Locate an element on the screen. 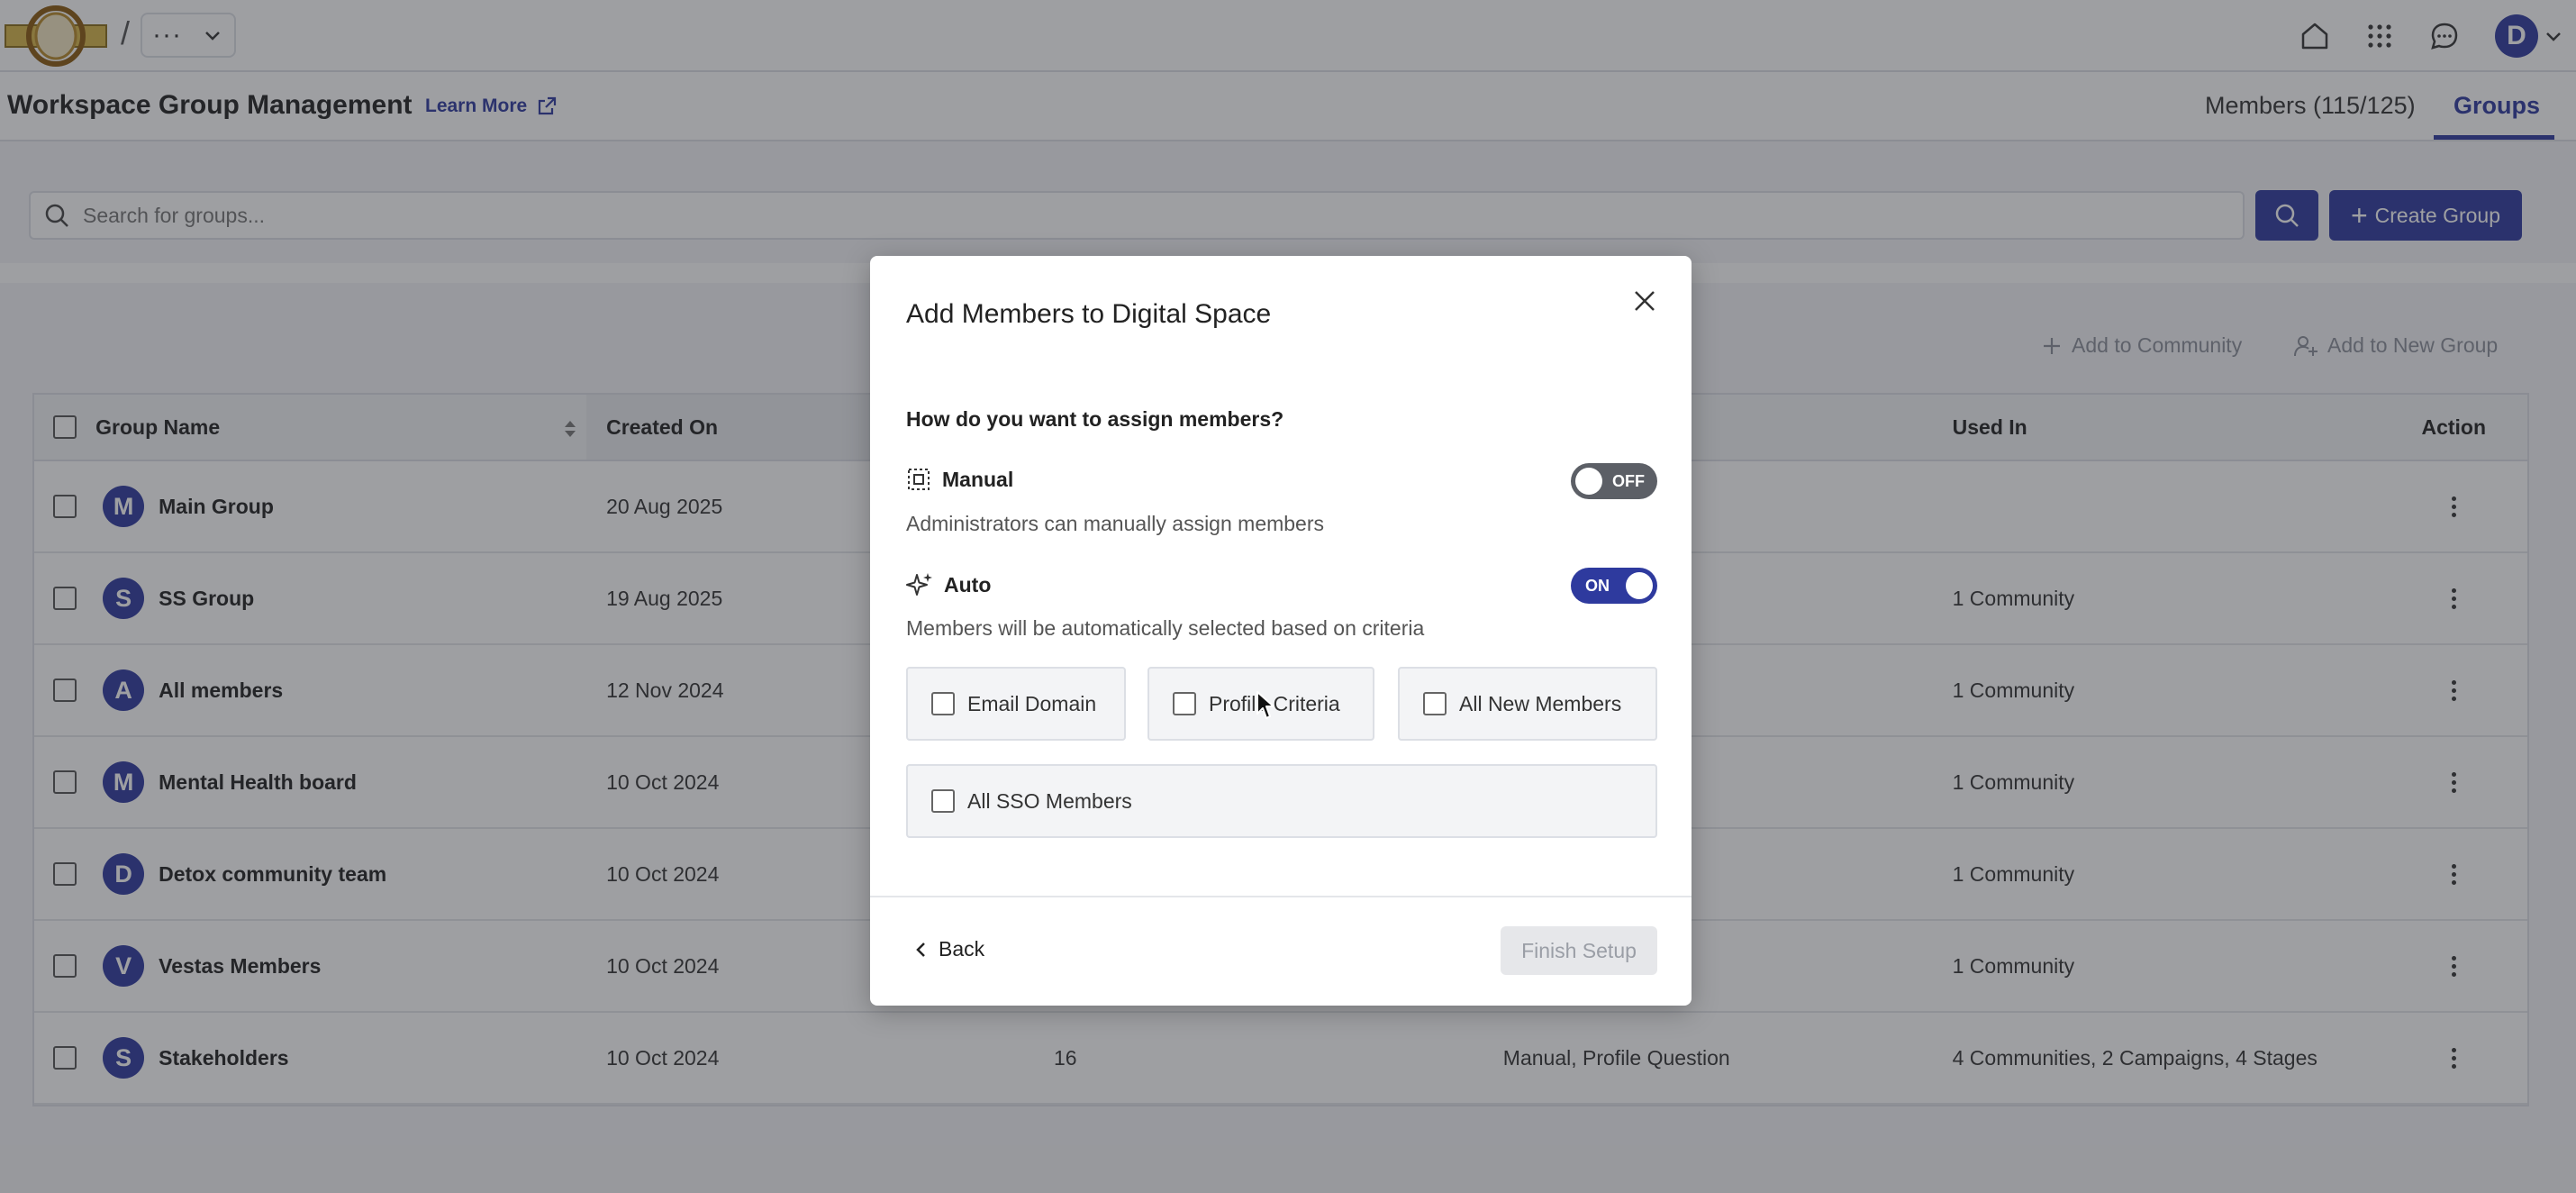  manual-toggle: OFF is located at coordinates (1614, 481).